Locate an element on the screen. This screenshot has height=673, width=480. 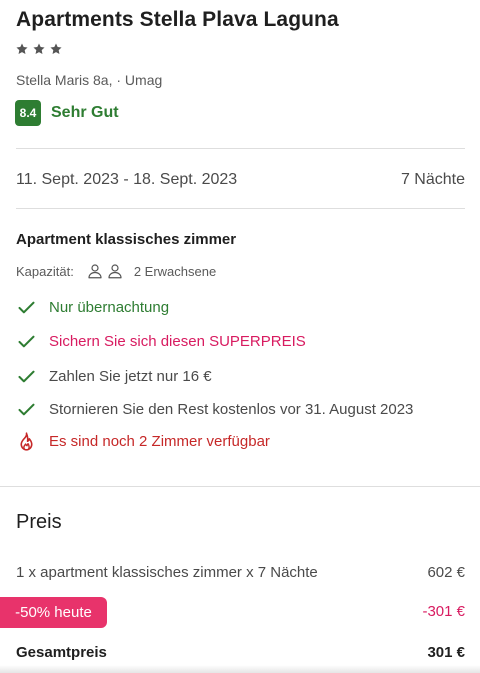
star-rating is located at coordinates (39, 49).